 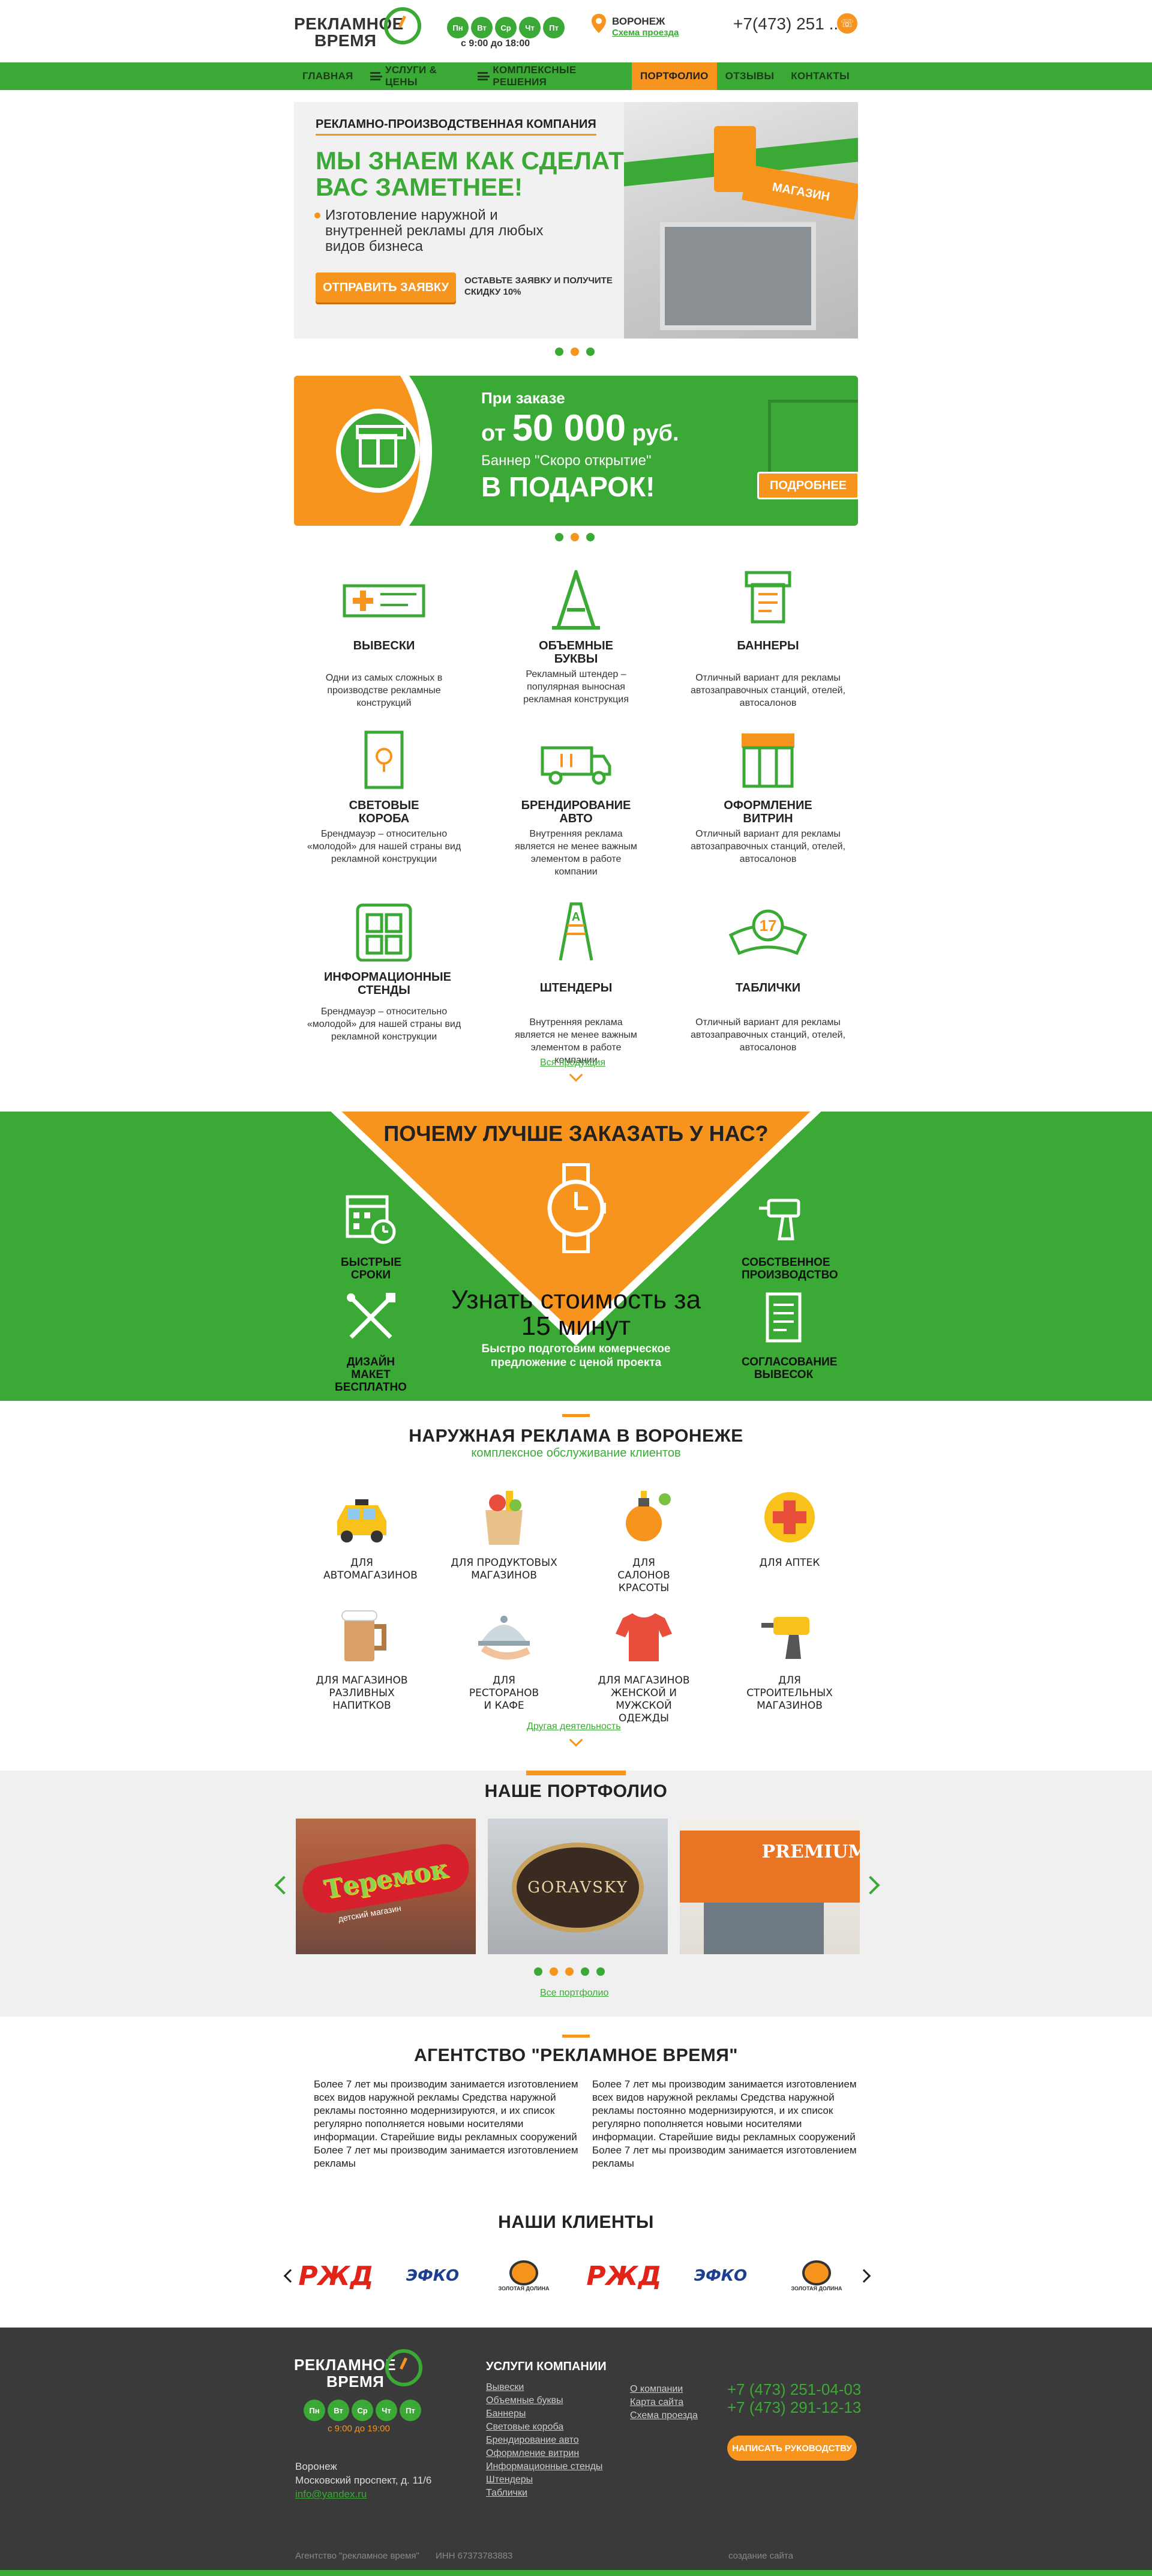 What do you see at coordinates (808, 485) in the screenshot?
I see `promo-more-button: ПОДРОБНЕЕ` at bounding box center [808, 485].